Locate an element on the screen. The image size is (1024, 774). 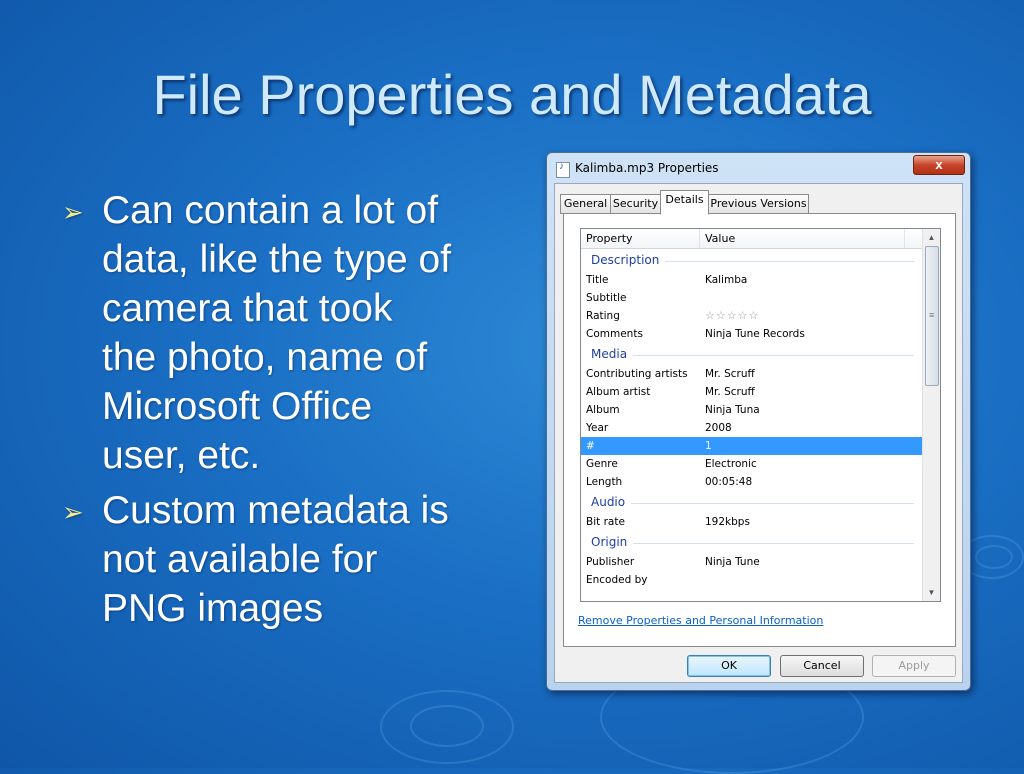
group-header: Audio is located at coordinates (751, 502).